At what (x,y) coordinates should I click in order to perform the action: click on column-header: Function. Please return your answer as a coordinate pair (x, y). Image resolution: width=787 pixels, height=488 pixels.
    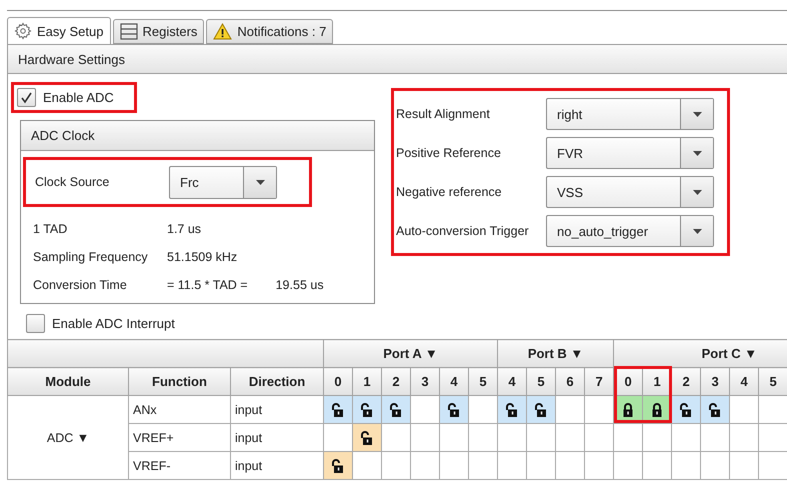
    Looking at the image, I should click on (179, 382).